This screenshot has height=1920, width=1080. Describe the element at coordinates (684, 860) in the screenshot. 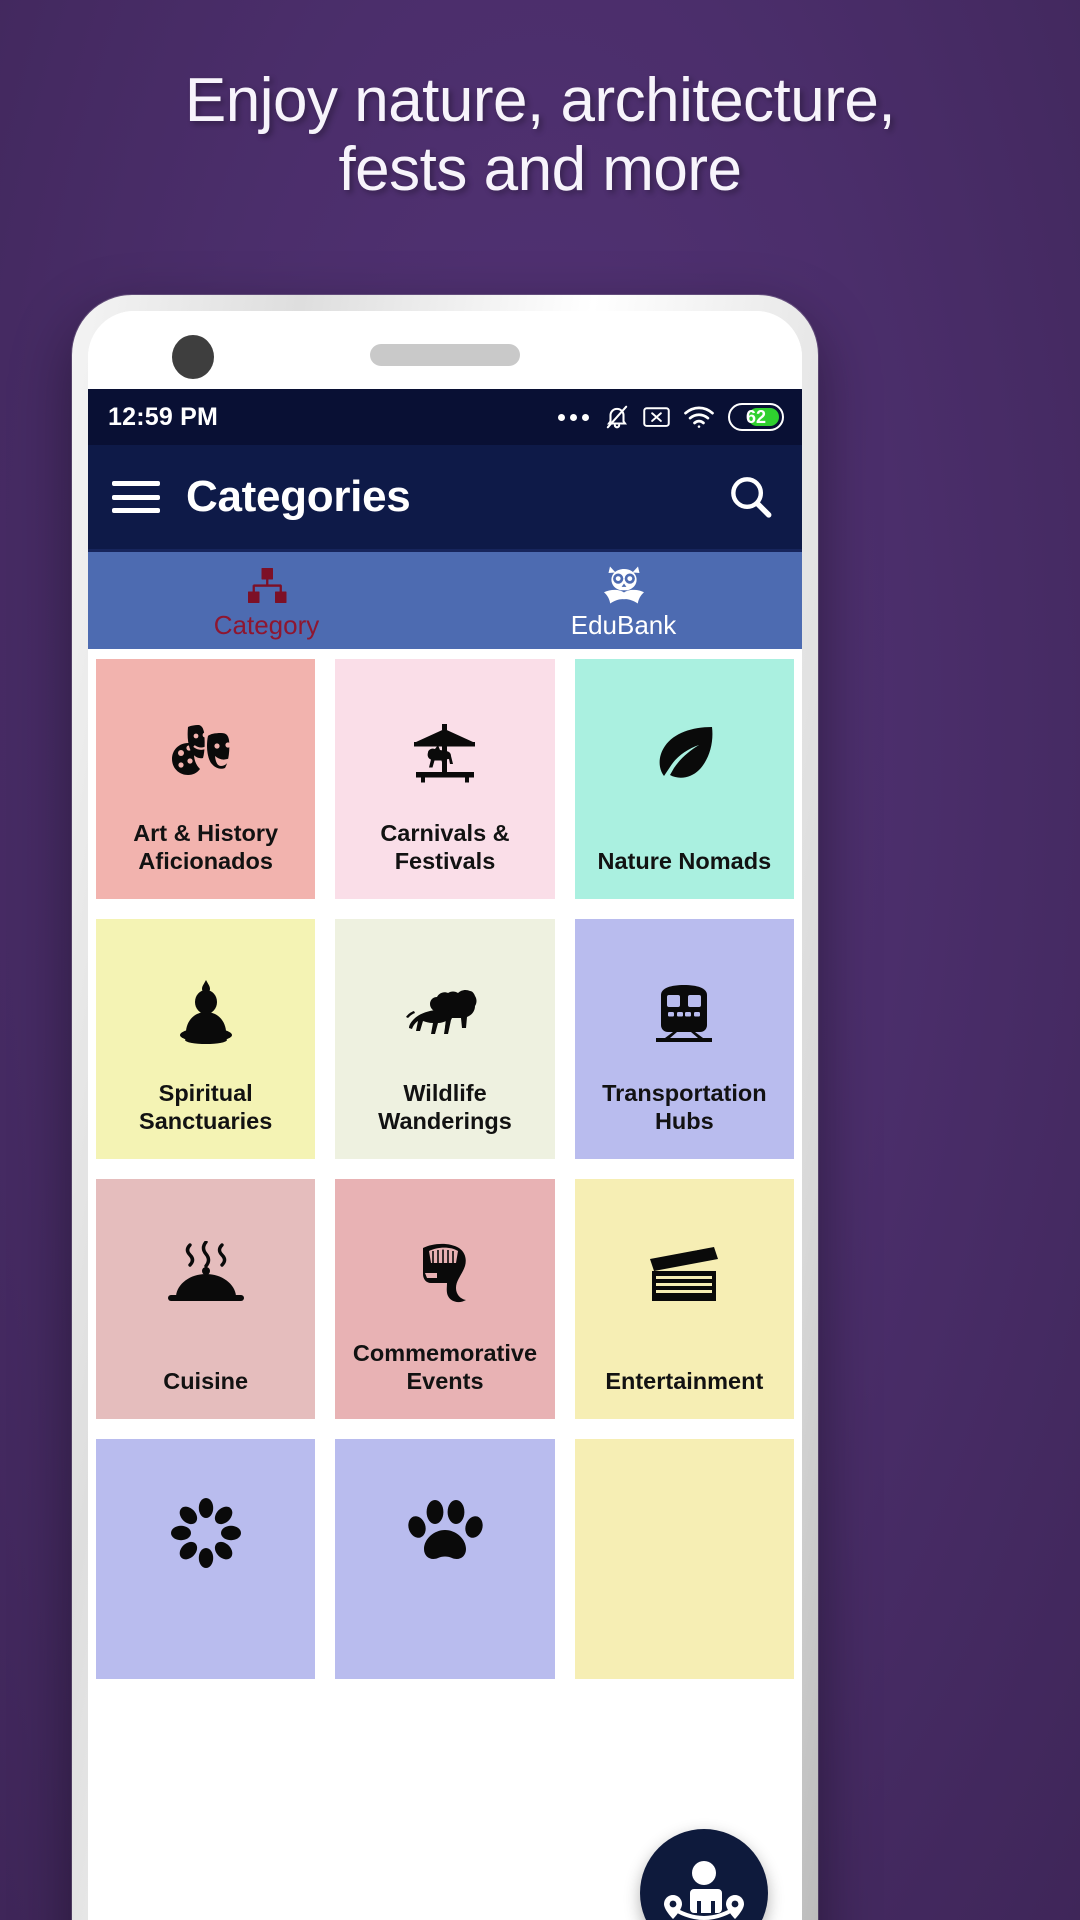

I see `tile-label: Nature Nomads` at that location.